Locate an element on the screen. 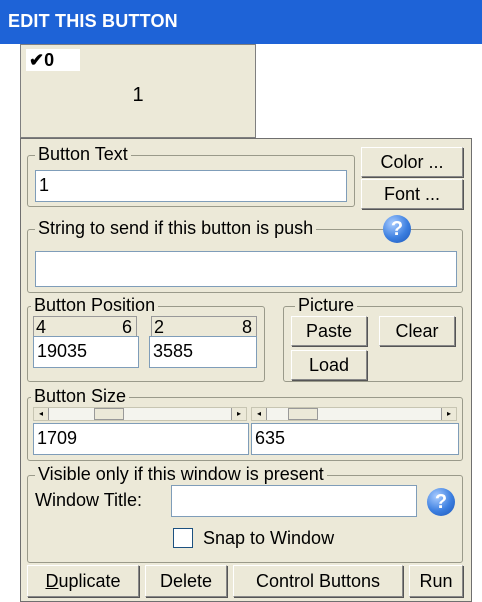 The height and width of the screenshot is (602, 482). checkbox-value: 0 is located at coordinates (49, 60).